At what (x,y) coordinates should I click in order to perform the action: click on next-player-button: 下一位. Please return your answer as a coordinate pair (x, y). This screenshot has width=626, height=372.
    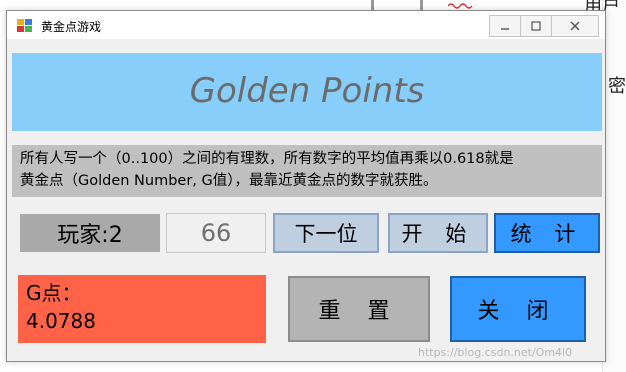
    Looking at the image, I should click on (326, 233).